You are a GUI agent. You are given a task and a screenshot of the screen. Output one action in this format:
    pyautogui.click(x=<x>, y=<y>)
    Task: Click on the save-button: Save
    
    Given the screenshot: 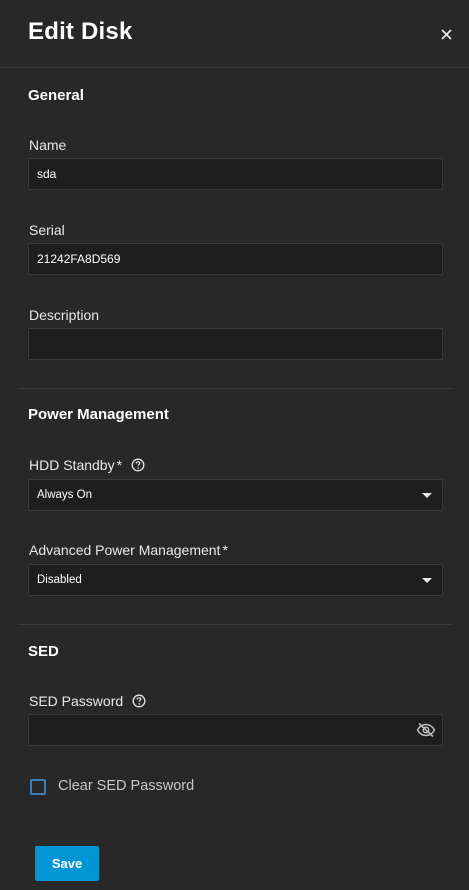 What is the action you would take?
    pyautogui.click(x=67, y=863)
    